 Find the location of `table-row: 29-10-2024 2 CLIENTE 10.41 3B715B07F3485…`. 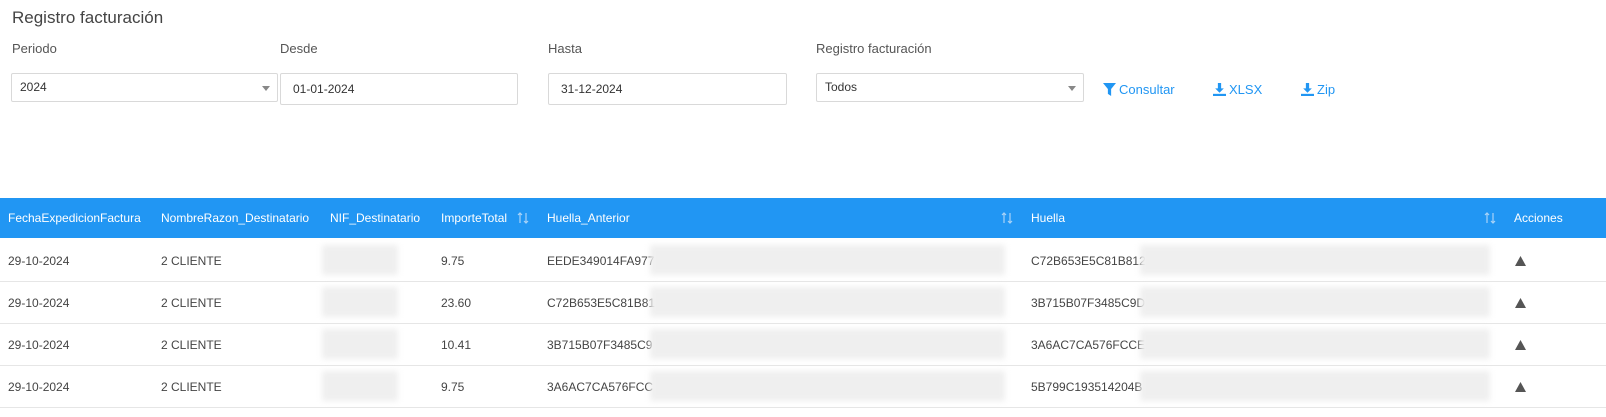

table-row: 29-10-2024 2 CLIENTE 10.41 3B715B07F3485… is located at coordinates (803, 344).